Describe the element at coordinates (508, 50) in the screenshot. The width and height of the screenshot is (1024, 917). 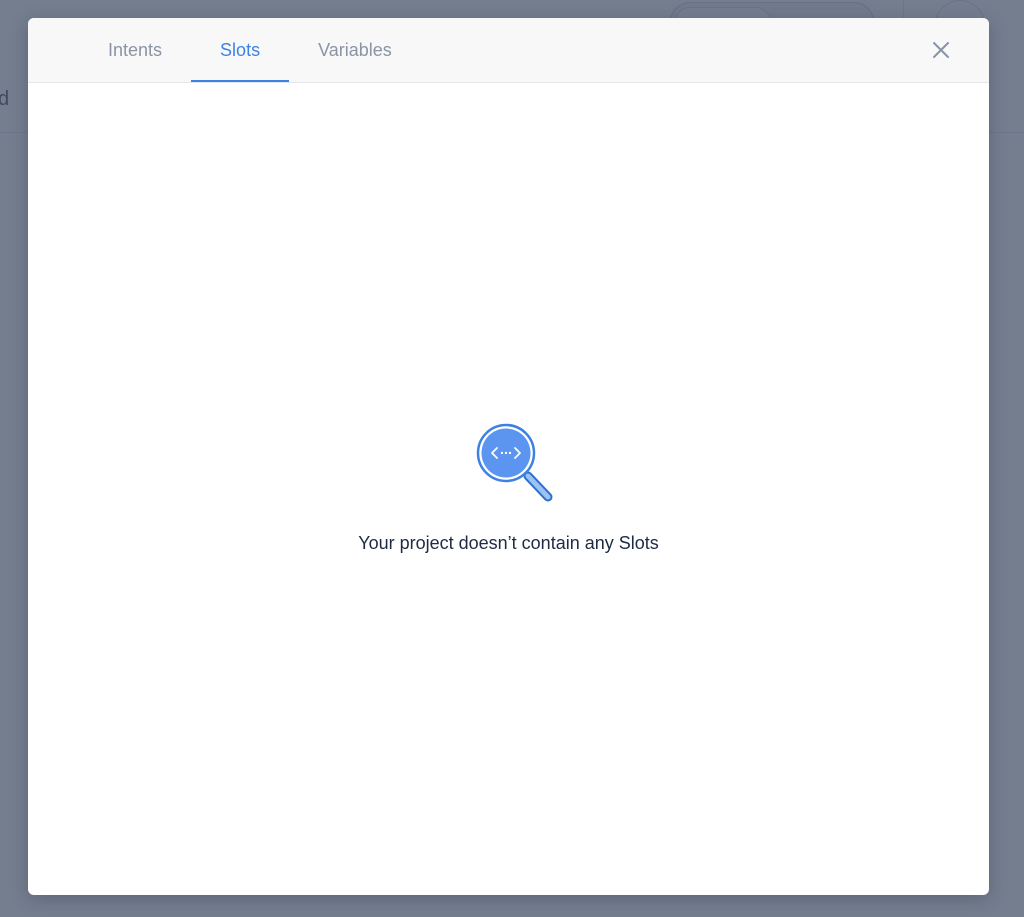
I see `modal-header: Intents Slots Variables` at that location.